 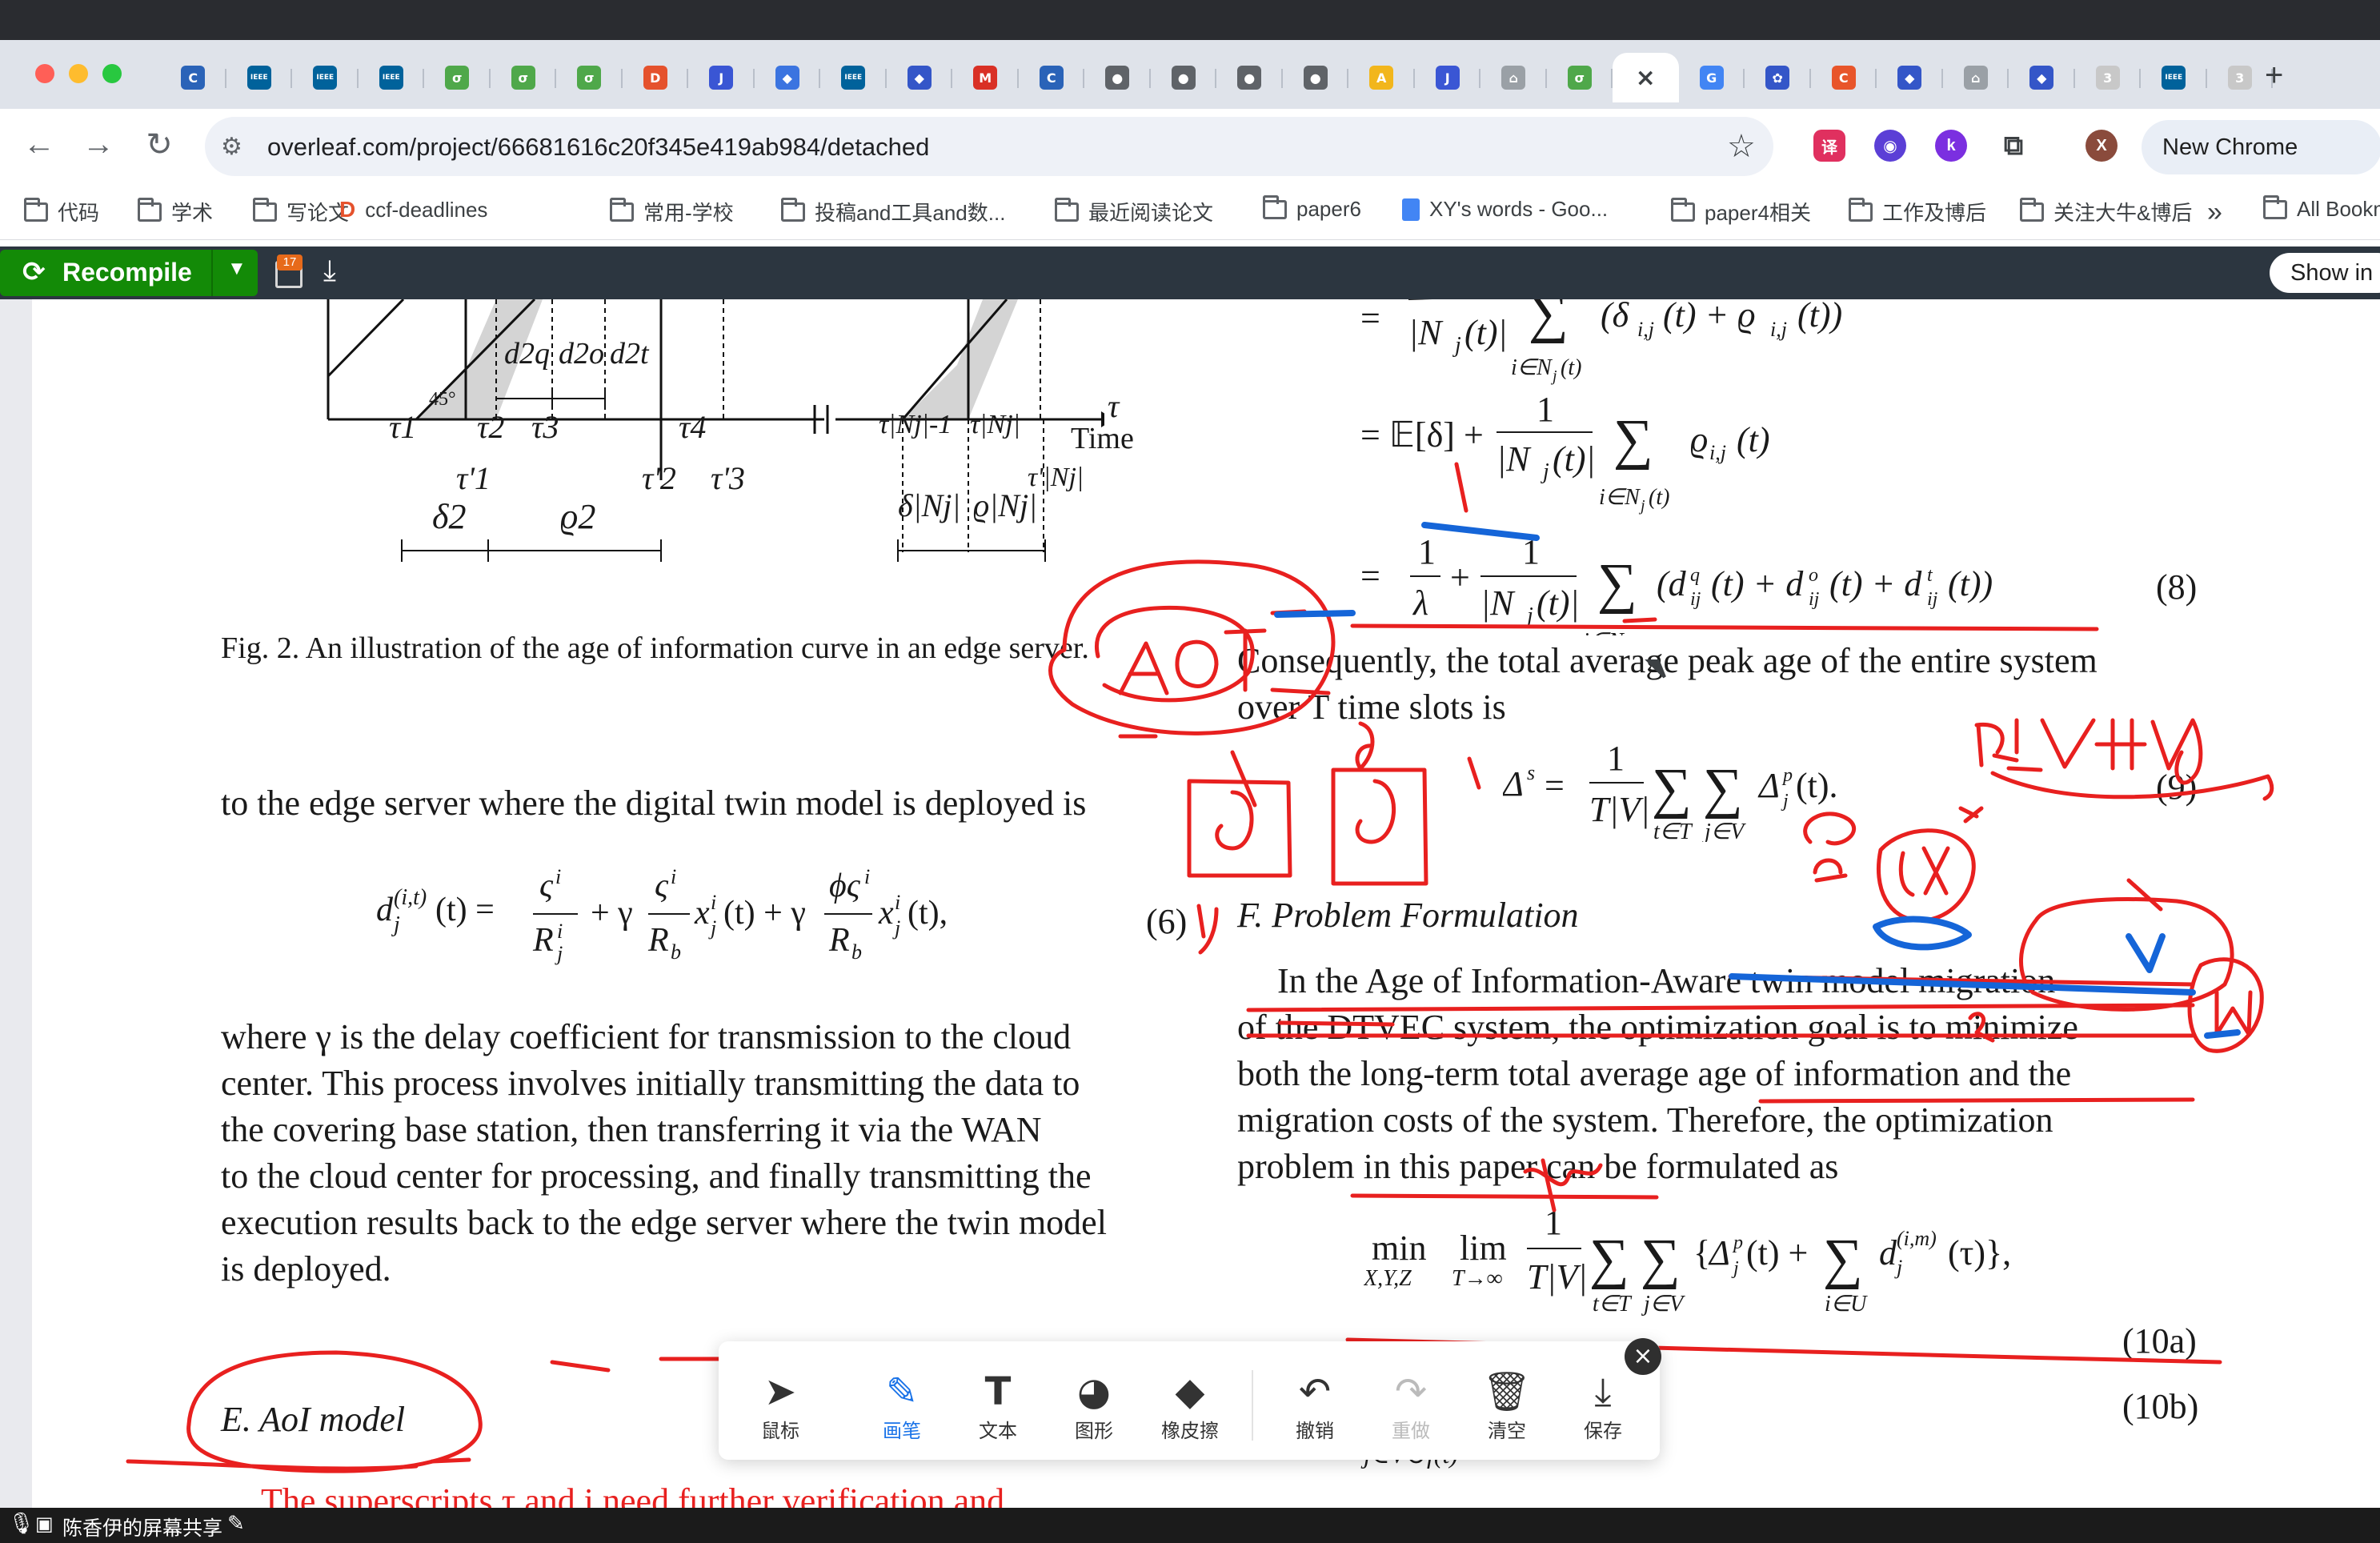 I want to click on eraser-icon: ◆, so click(x=1190, y=1391).